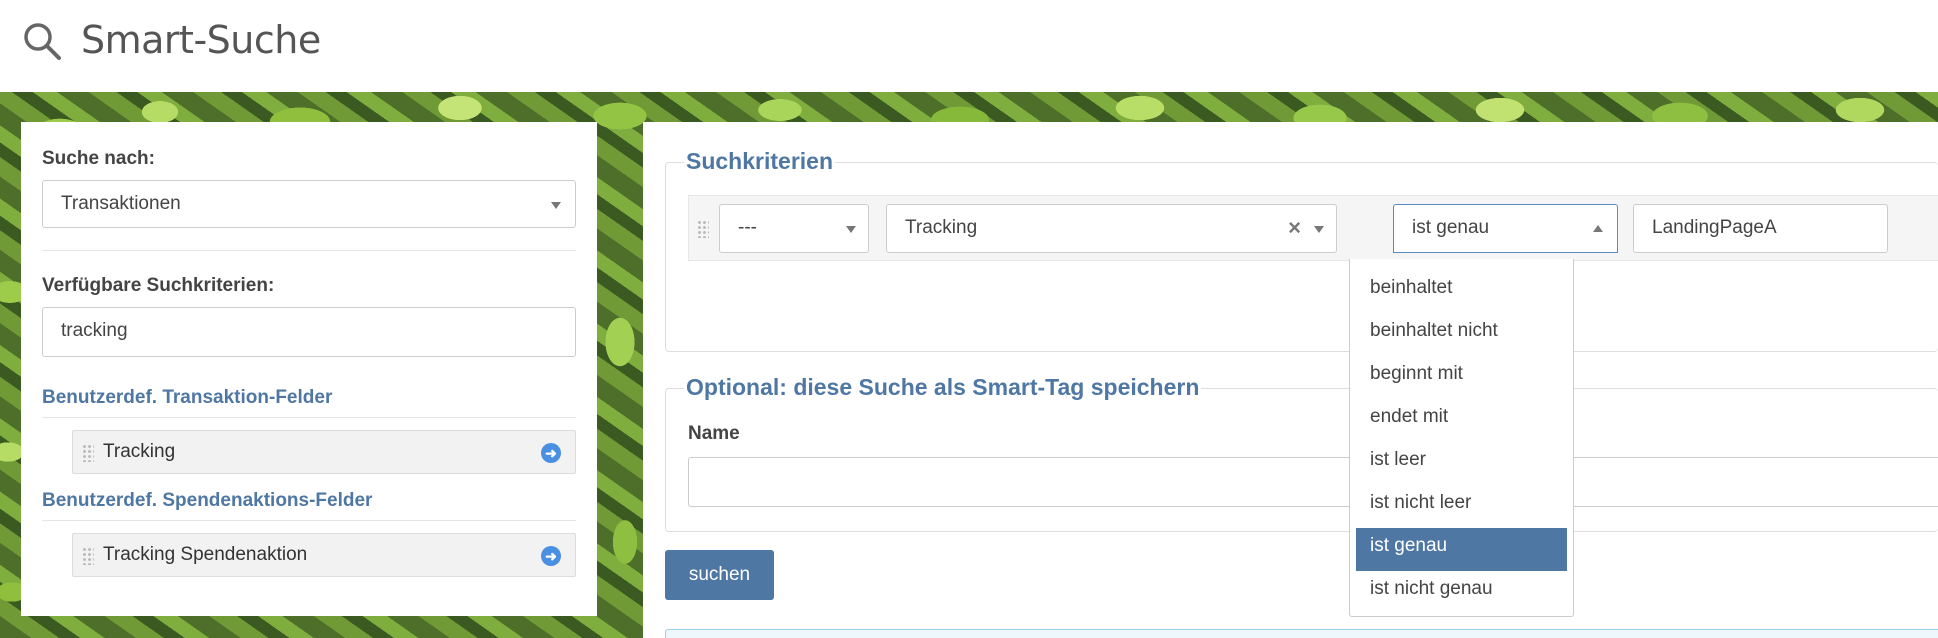  Describe the element at coordinates (324, 452) in the screenshot. I see `criteria-item-tracking: Tracking ➜` at that location.